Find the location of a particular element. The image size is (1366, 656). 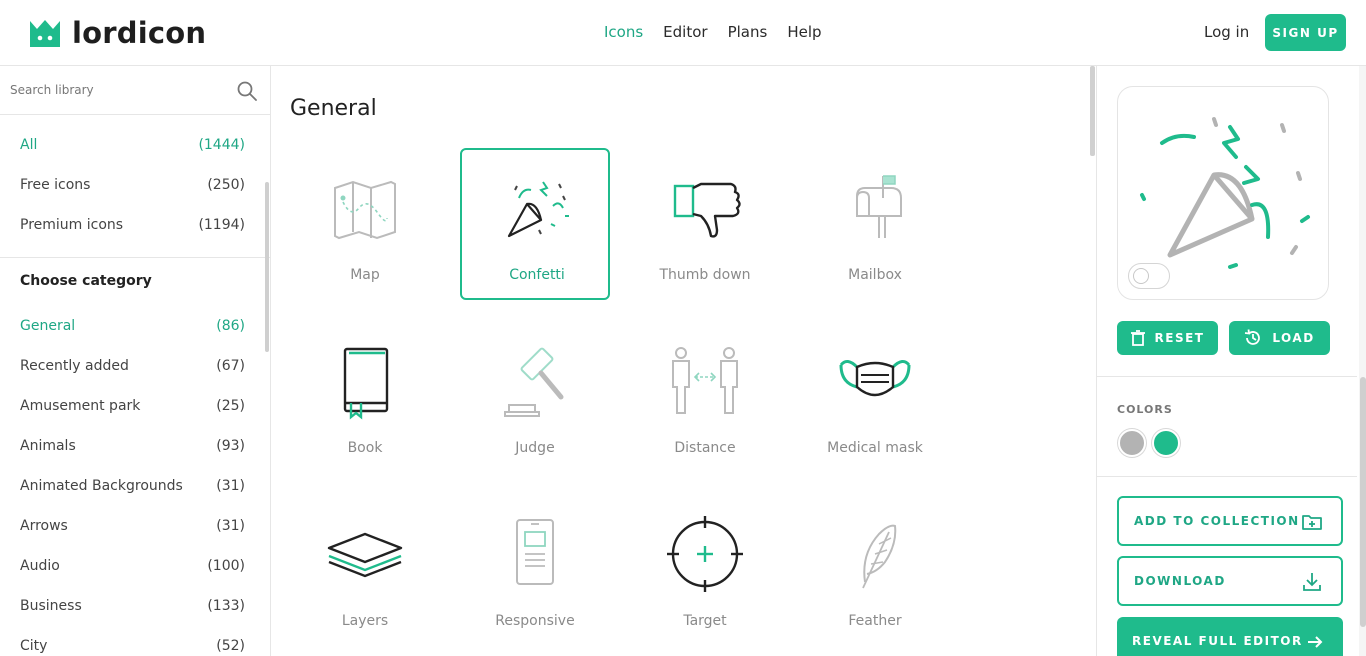

folder-add-icon is located at coordinates (1312, 522).